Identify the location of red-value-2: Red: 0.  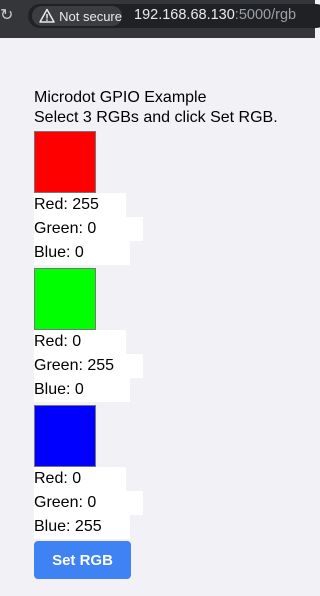
(80, 342).